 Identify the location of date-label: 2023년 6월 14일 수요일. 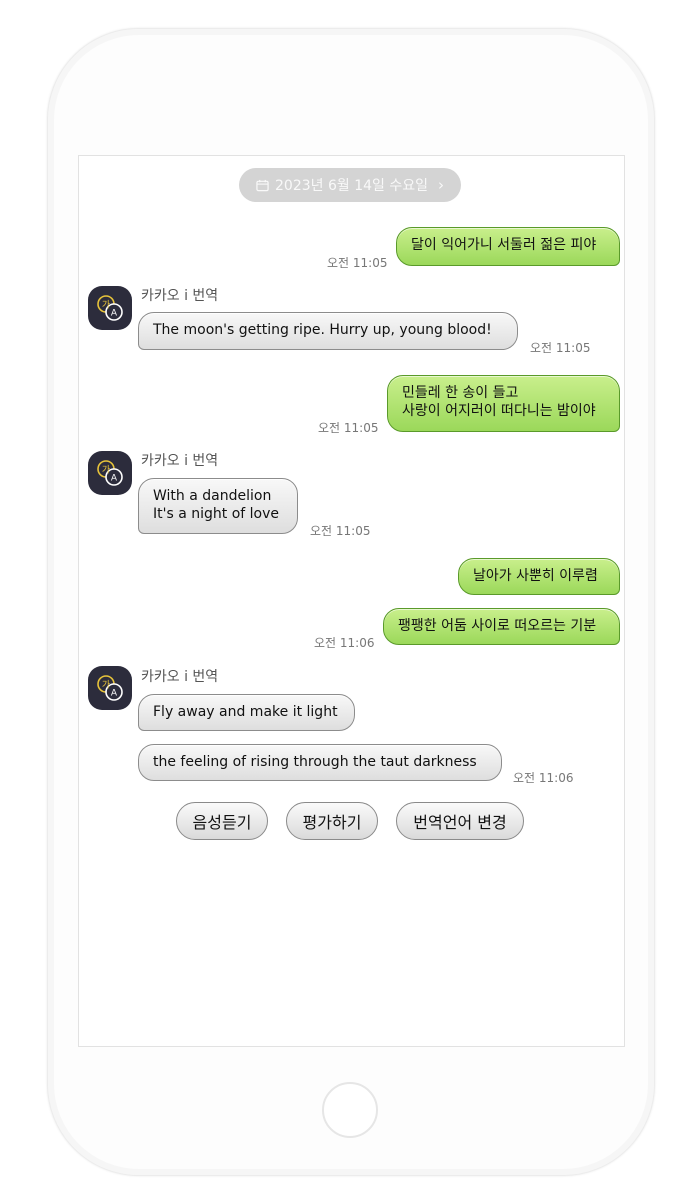
(351, 186).